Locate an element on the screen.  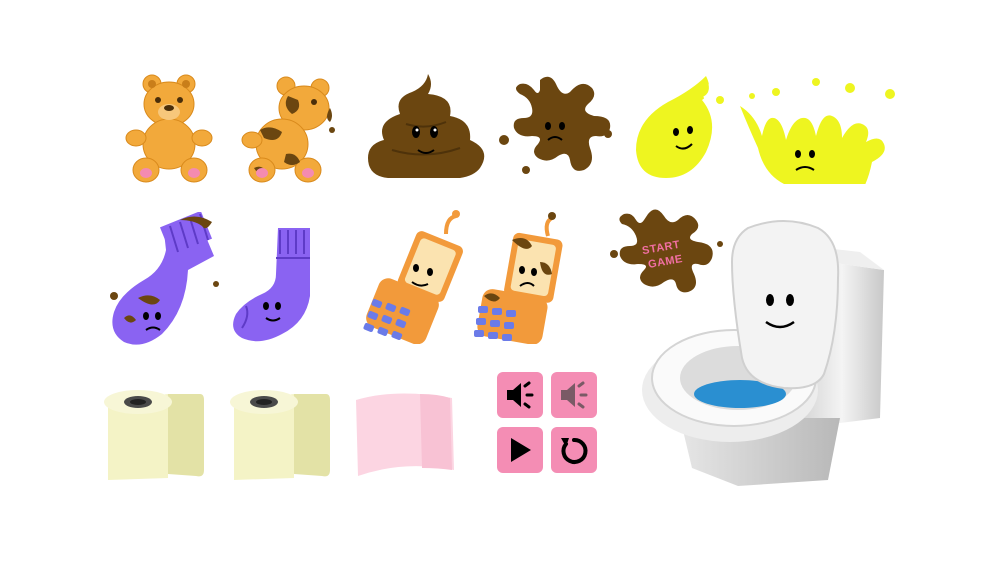
speaker-icon is located at coordinates (520, 395).